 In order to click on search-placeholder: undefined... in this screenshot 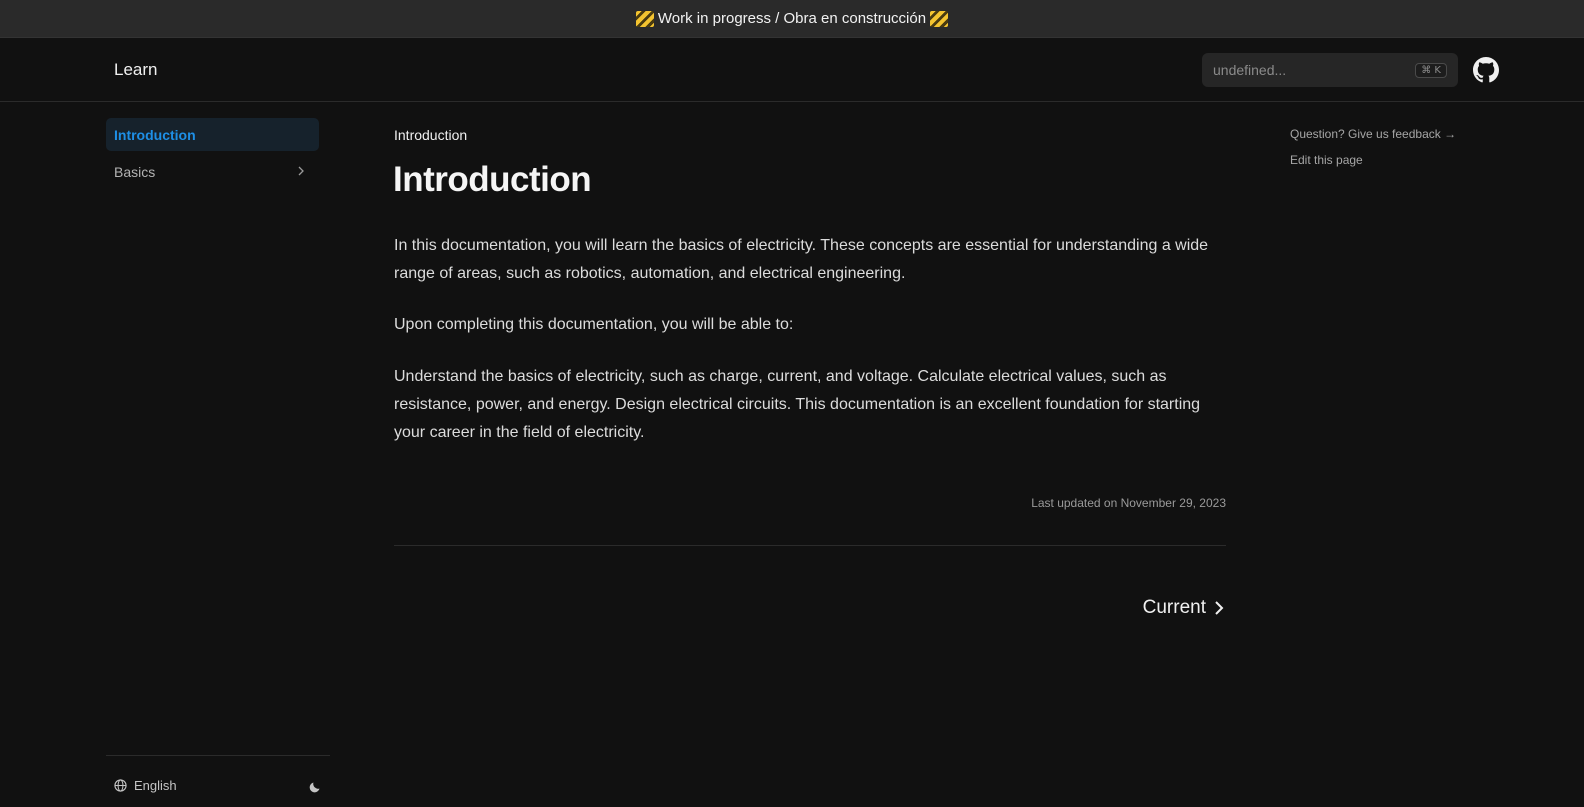, I will do `click(1250, 70)`.